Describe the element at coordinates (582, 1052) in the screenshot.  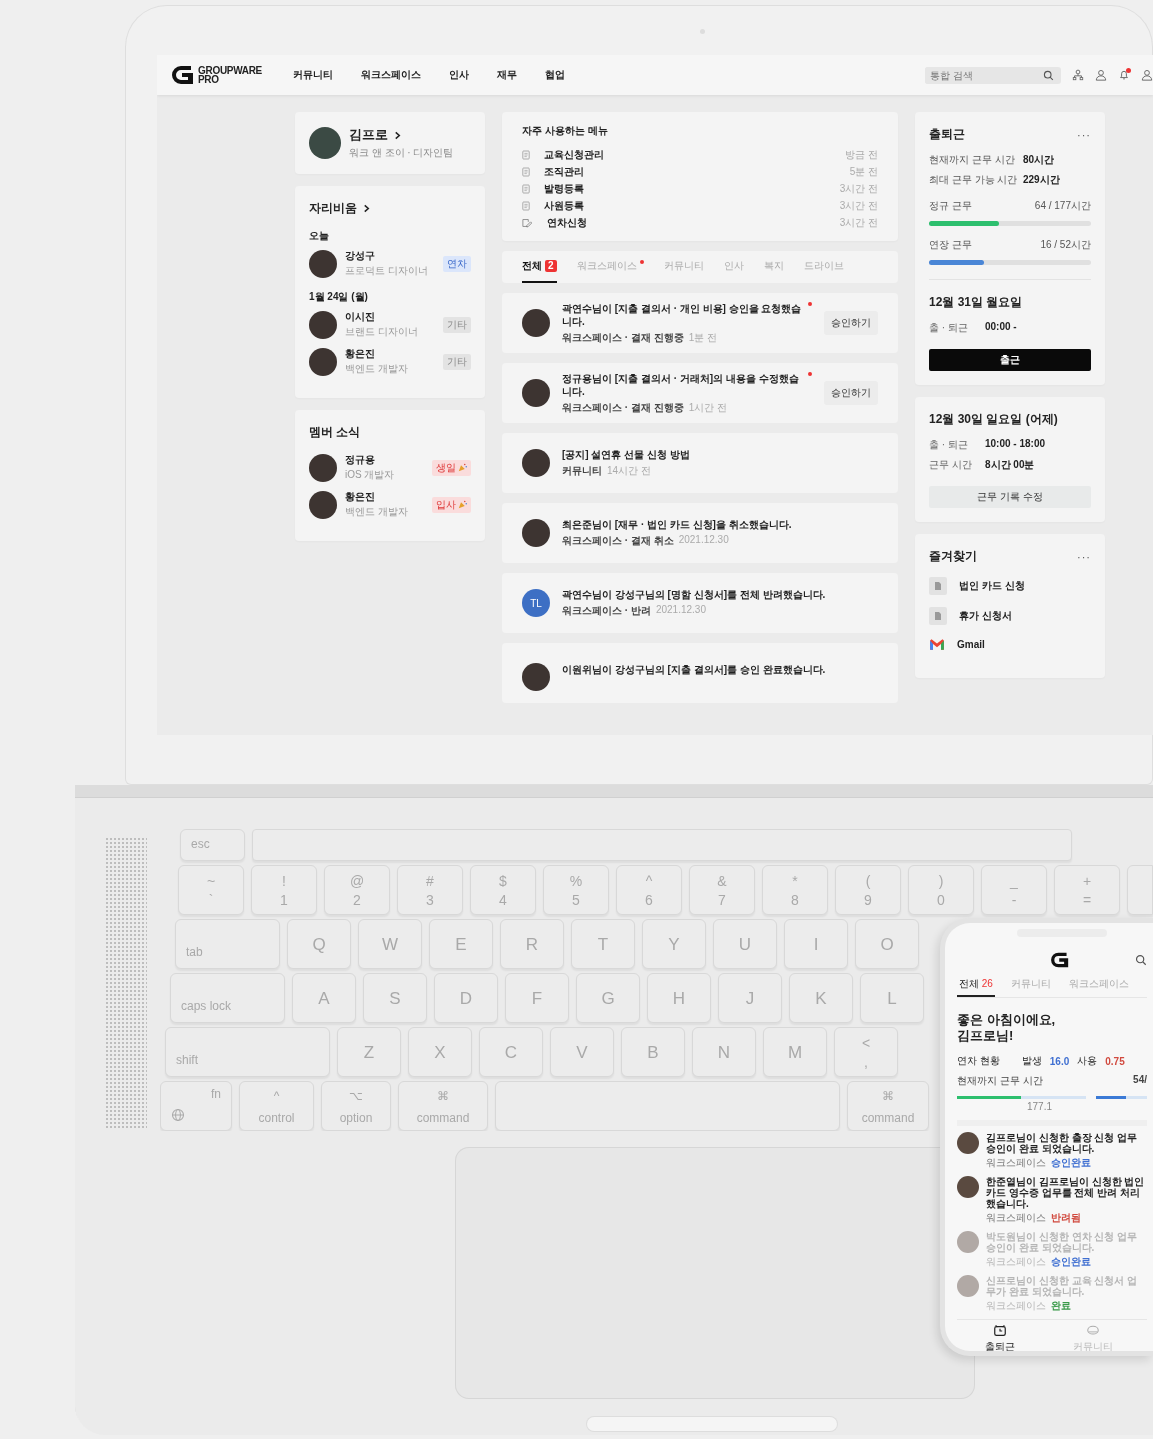
I see `keyboard-key: V` at that location.